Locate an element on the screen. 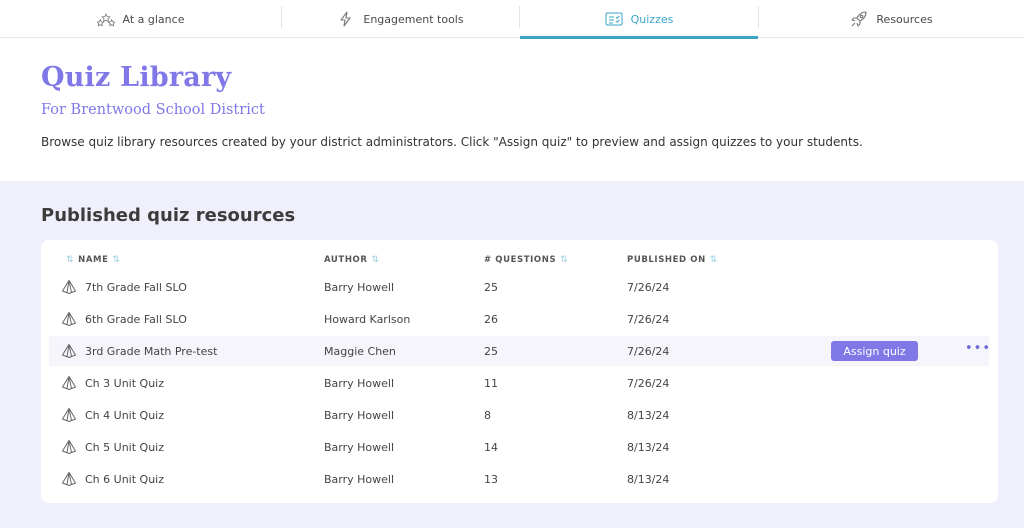 The height and width of the screenshot is (528, 1024). more-options-icon: ••• is located at coordinates (978, 349).